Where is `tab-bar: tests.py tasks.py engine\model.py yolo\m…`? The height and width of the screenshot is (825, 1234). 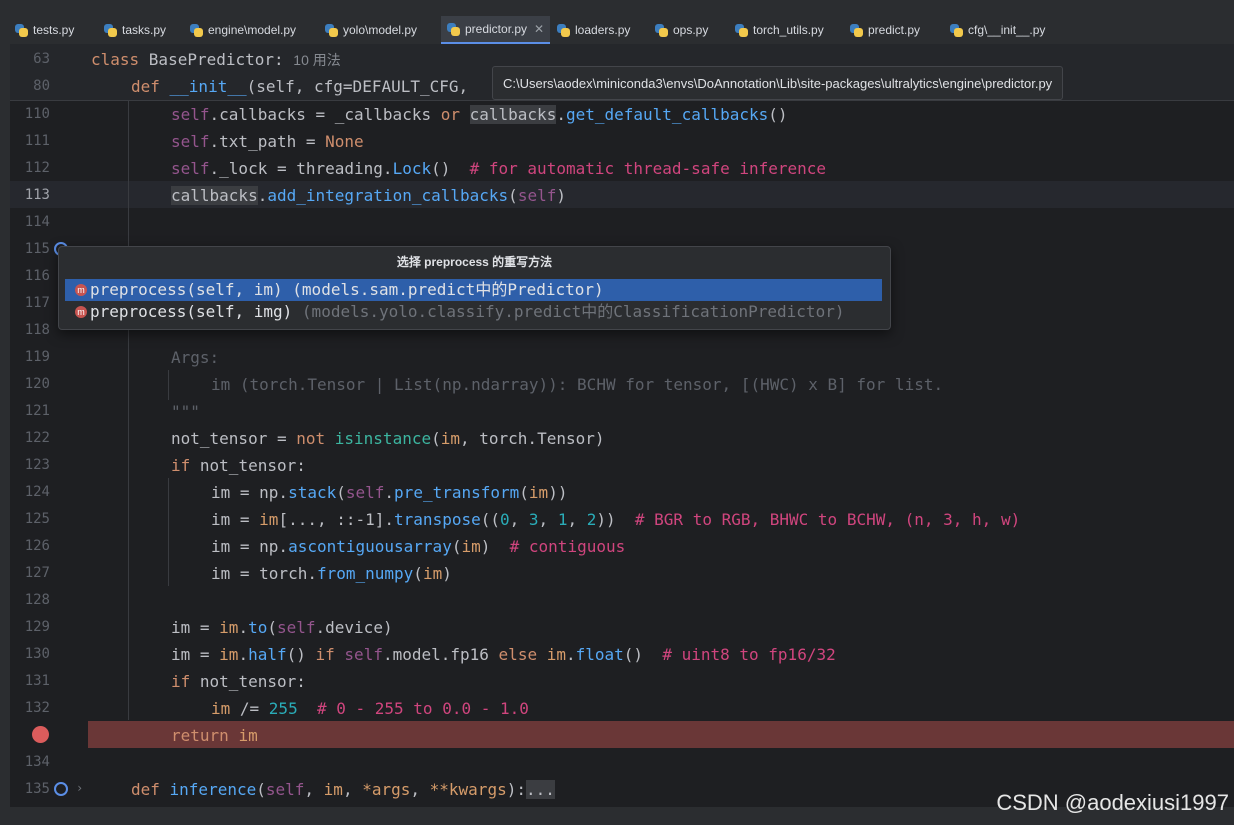 tab-bar: tests.py tasks.py engine\model.py yolo\m… is located at coordinates (617, 22).